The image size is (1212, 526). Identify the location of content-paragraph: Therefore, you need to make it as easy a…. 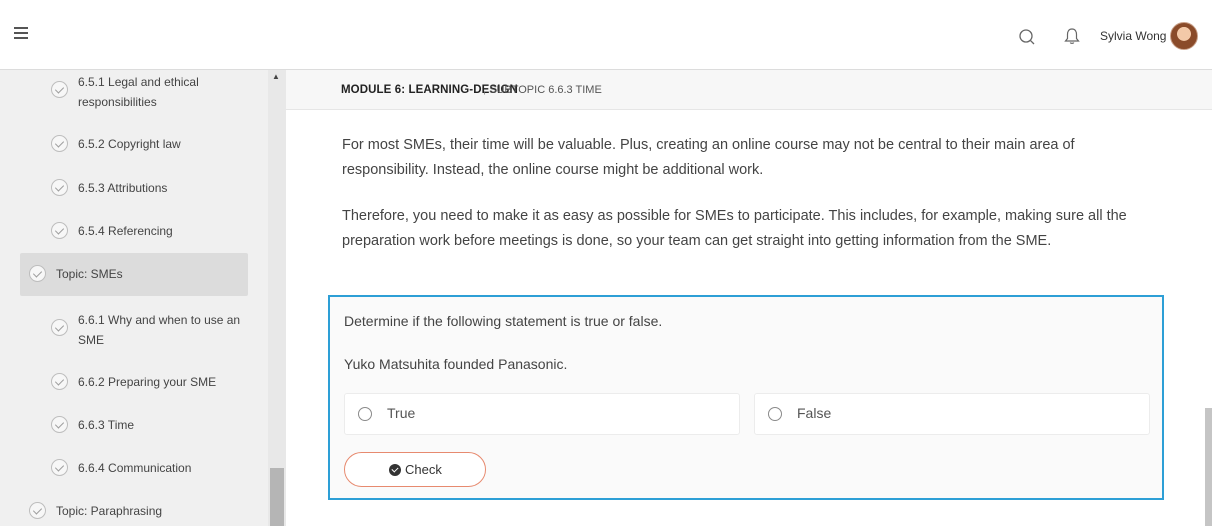
(734, 228).